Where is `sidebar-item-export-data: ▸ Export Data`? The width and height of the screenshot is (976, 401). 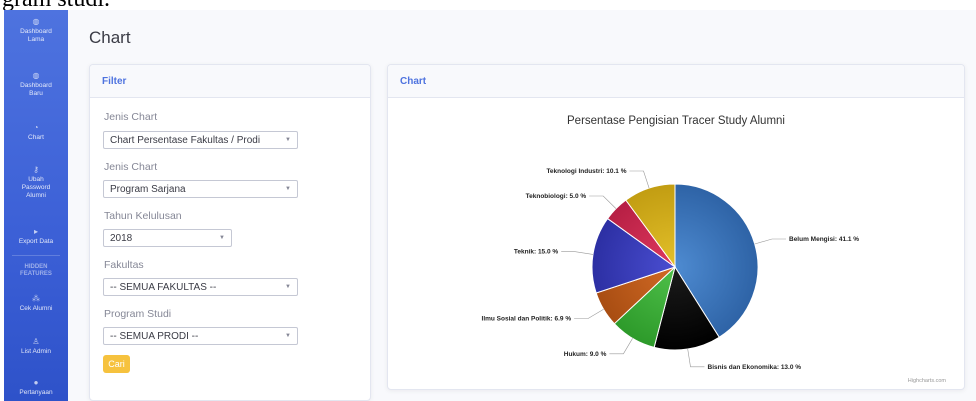 sidebar-item-export-data: ▸ Export Data is located at coordinates (36, 237).